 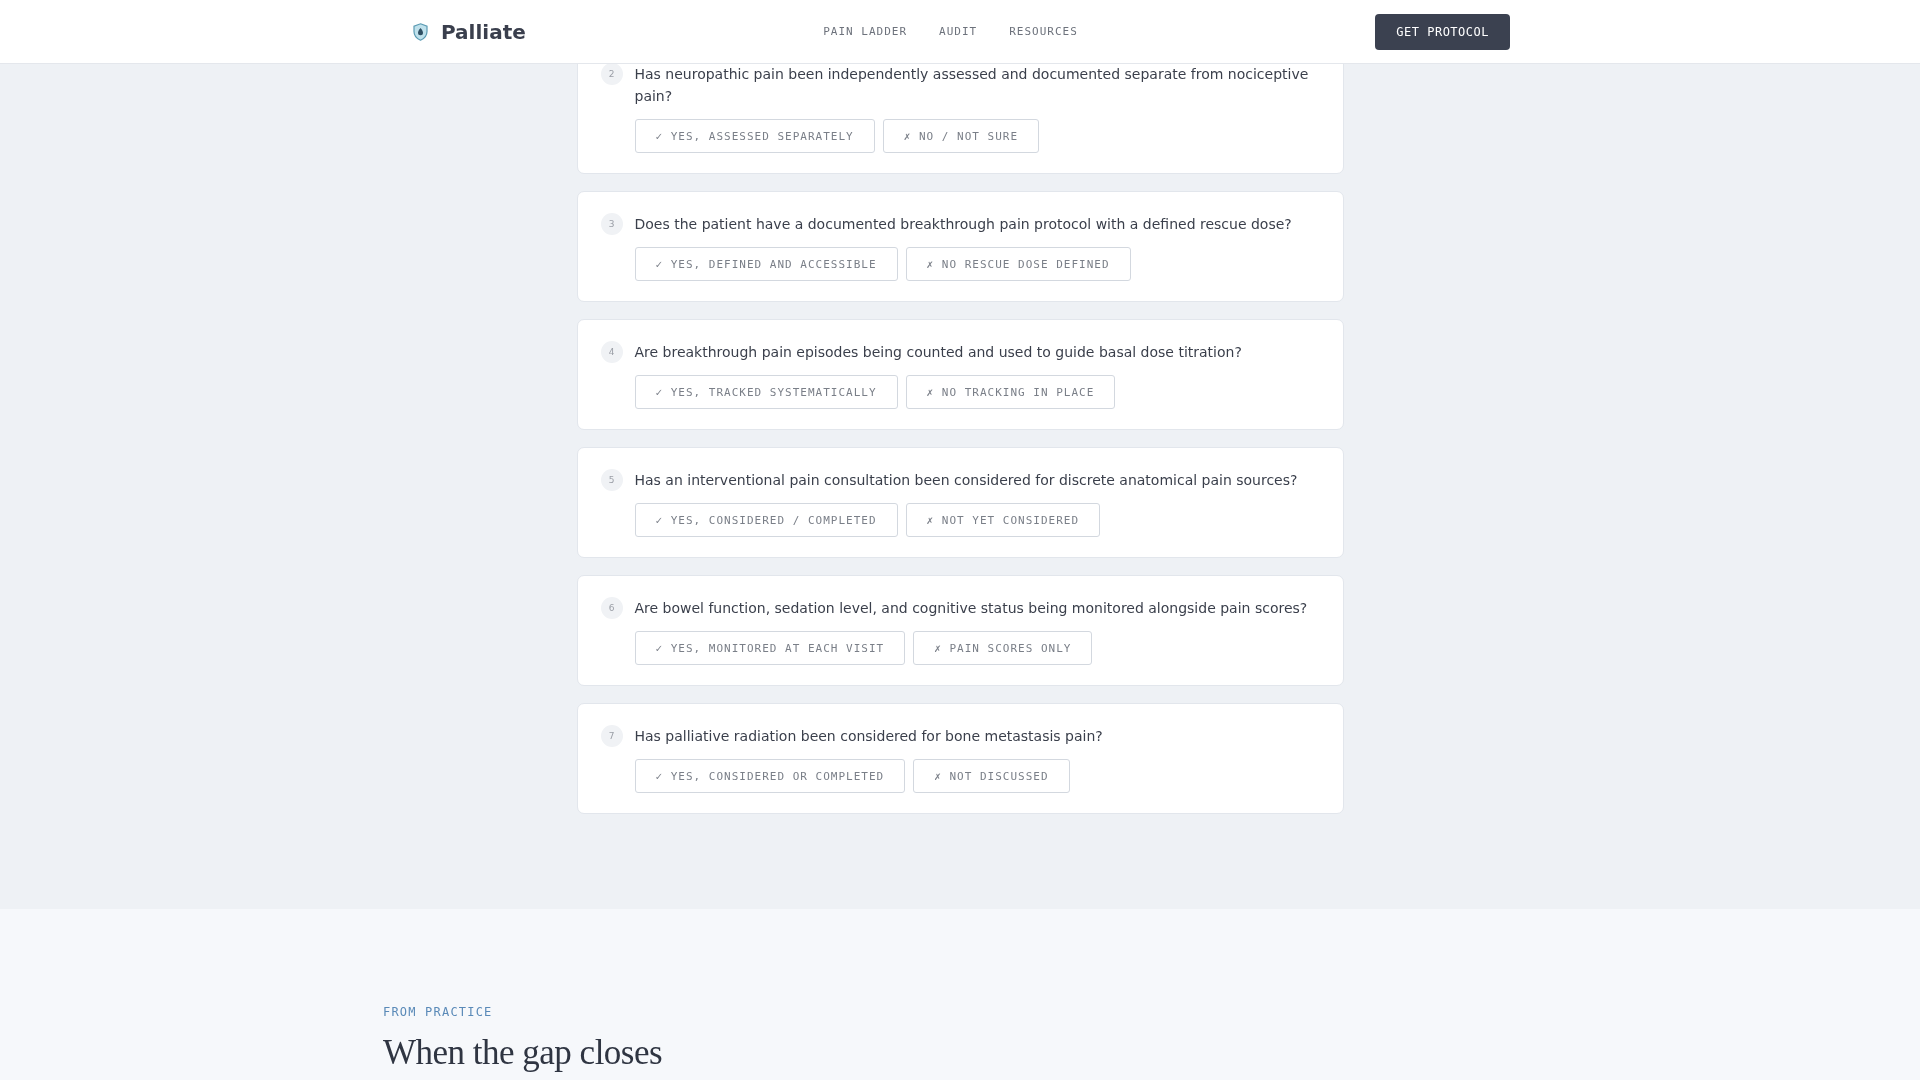 What do you see at coordinates (963, 224) in the screenshot?
I see `question-text: Does the patient have a documented breakthrough pain protocol with a defined rescue dose?` at bounding box center [963, 224].